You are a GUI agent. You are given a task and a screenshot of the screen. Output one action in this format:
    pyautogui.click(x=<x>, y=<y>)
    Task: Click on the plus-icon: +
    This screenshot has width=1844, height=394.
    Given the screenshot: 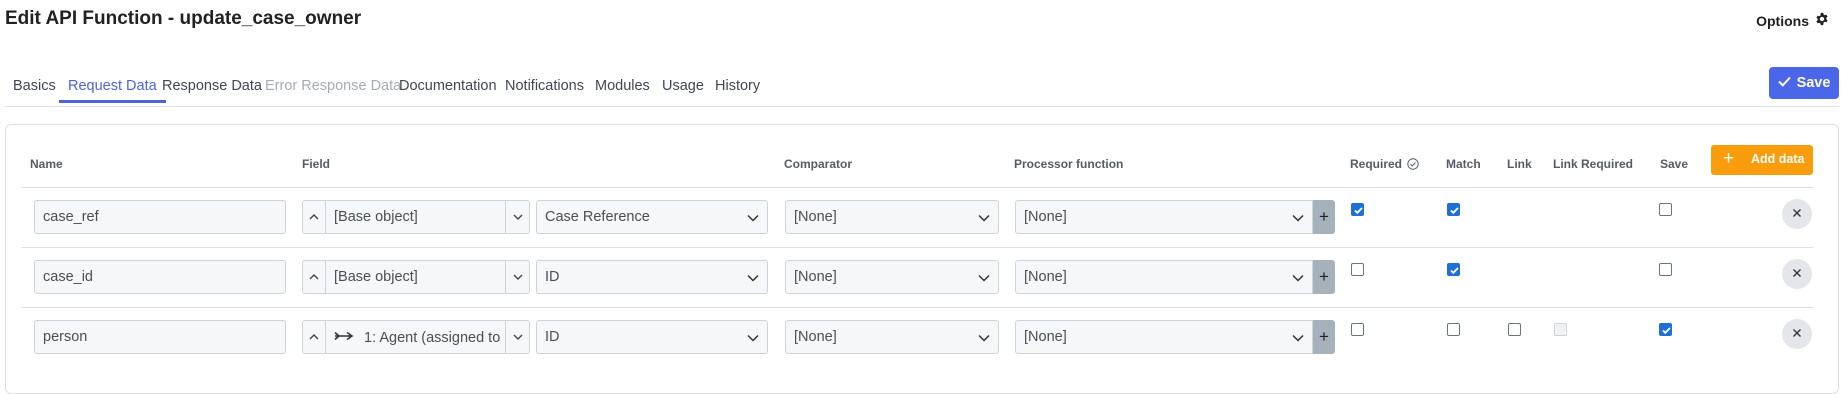 What is the action you would take?
    pyautogui.click(x=1729, y=158)
    